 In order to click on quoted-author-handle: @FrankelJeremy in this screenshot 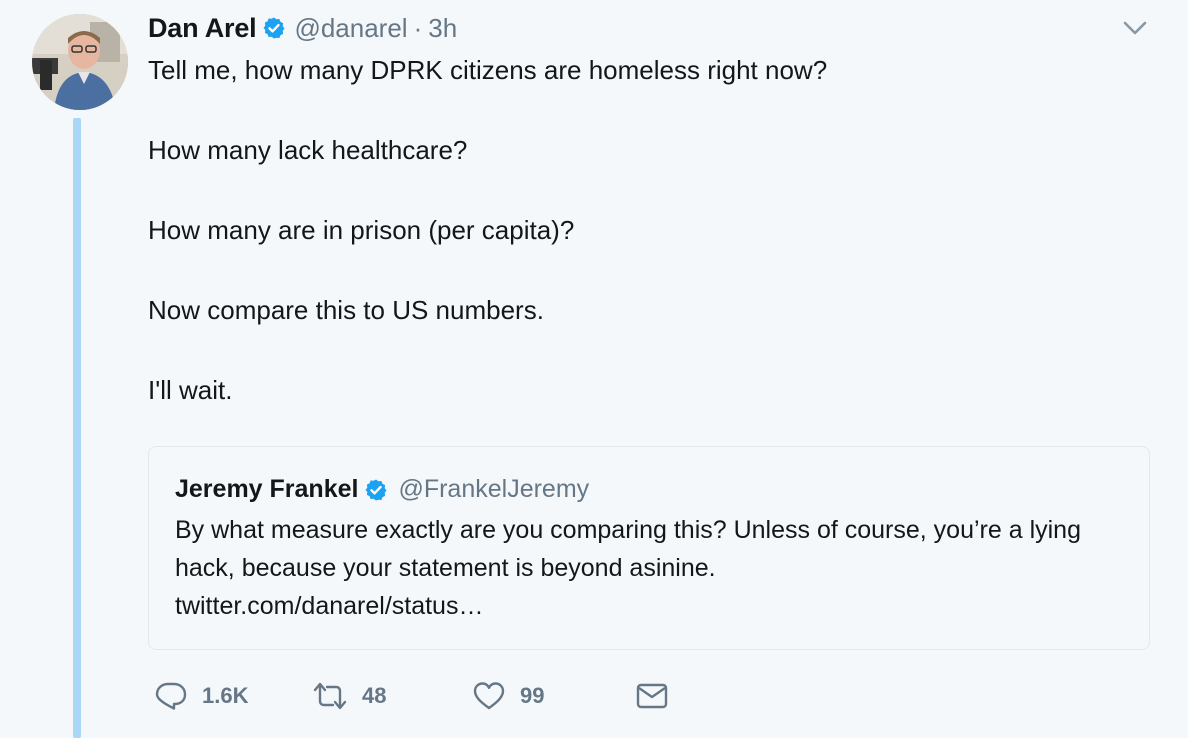, I will do `click(494, 489)`.